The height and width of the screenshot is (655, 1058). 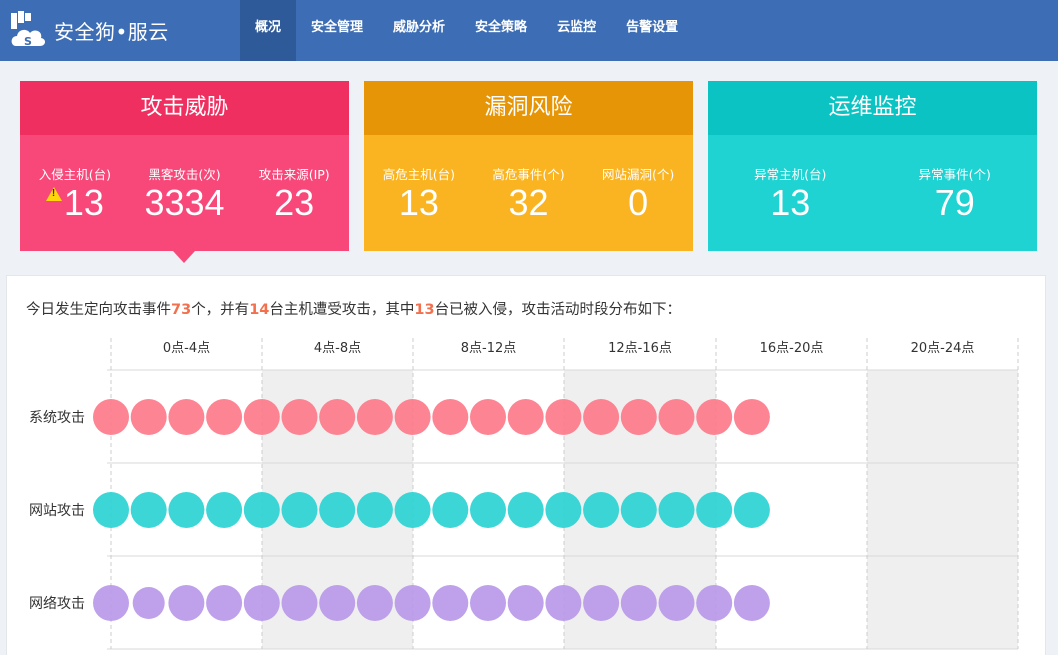 I want to click on top-navigation-bar: S 安全狗•服云 概况 安全管理 威胁分析 安全策略 云监控 告警设置, so click(x=529, y=30).